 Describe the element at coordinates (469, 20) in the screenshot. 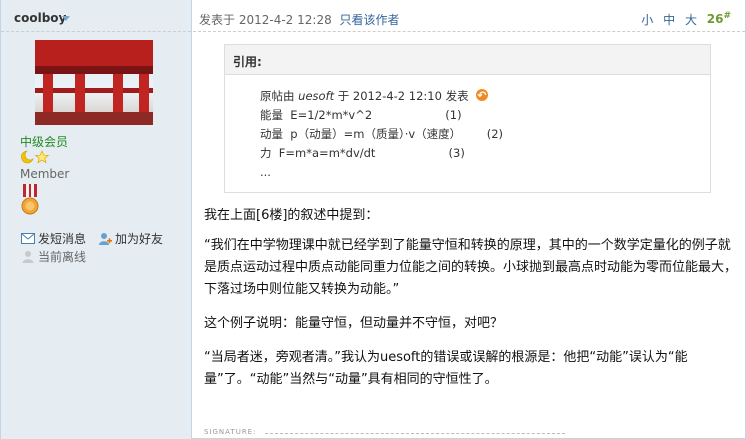

I see `post-header: 发表于 2012-4-2 12:28 只看该作者 小 中 大 26#` at that location.